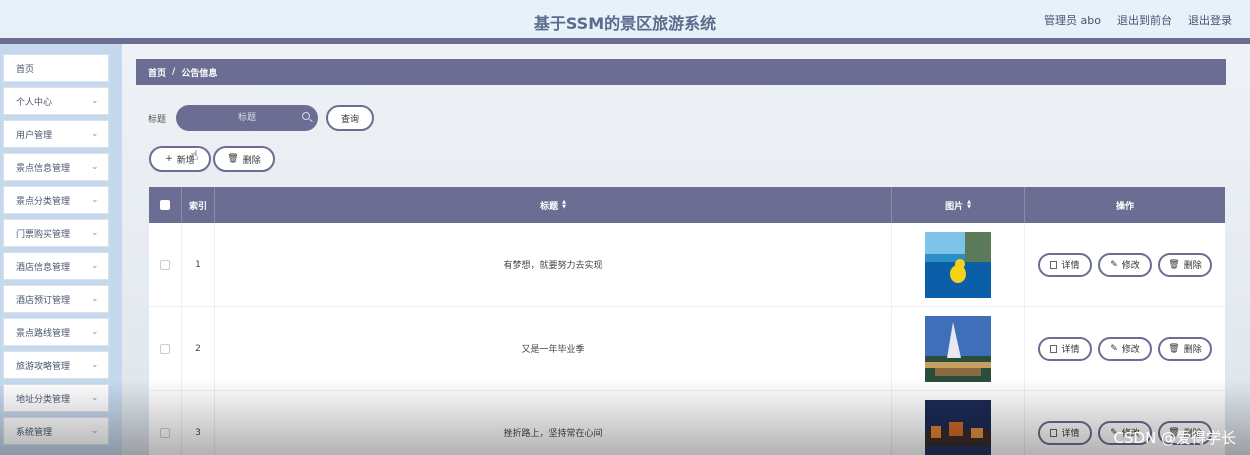 Image resolution: width=1250 pixels, height=455 pixels. What do you see at coordinates (954, 206) in the screenshot?
I see `column-image-label: 图片` at bounding box center [954, 206].